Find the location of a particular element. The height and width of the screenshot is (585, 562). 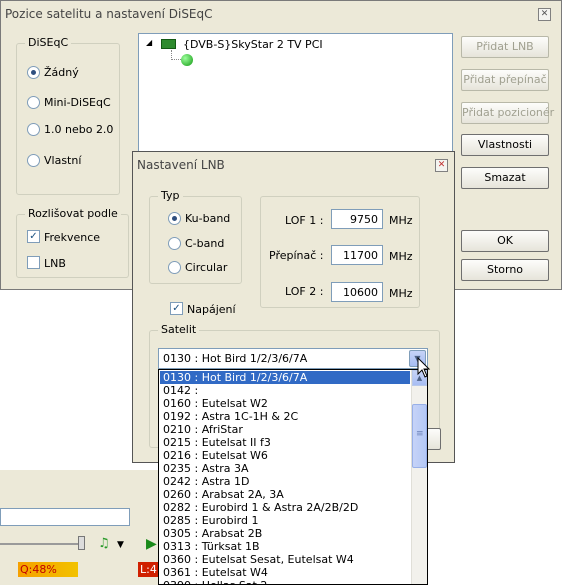

quality-label: Q:48% is located at coordinates (38, 569).